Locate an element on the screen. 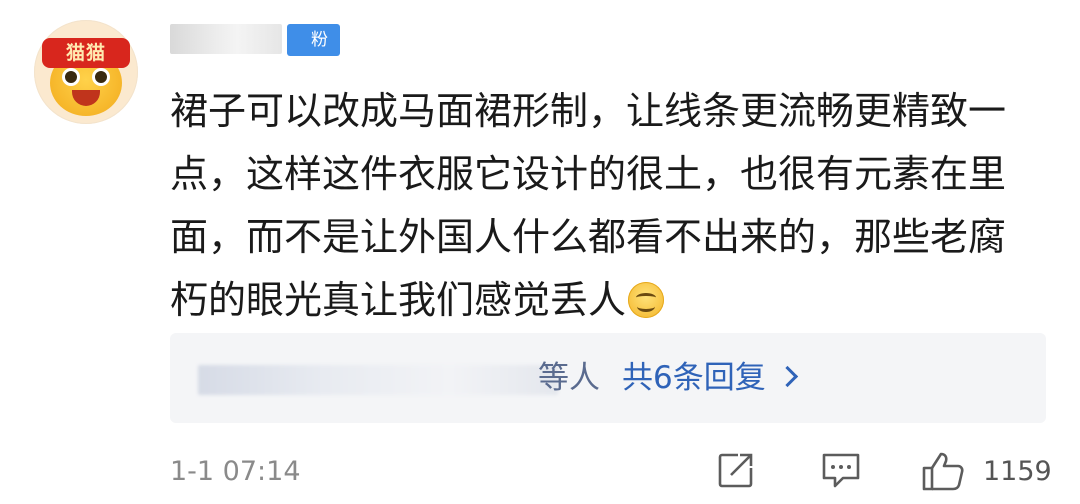  share-icon is located at coordinates (736, 470).